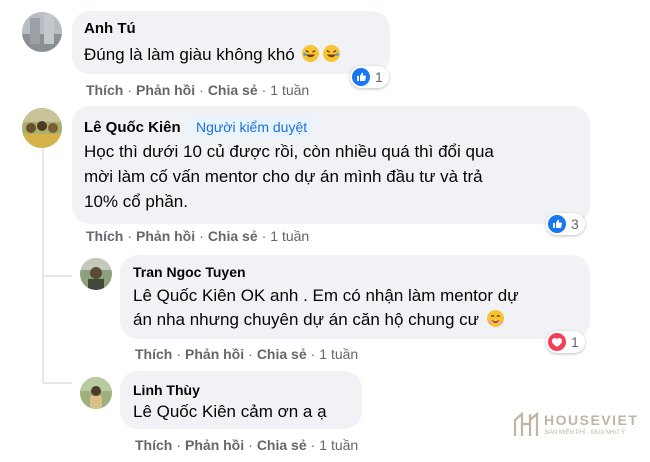 This screenshot has height=462, width=650. I want to click on thread-branch, so click(57, 276).